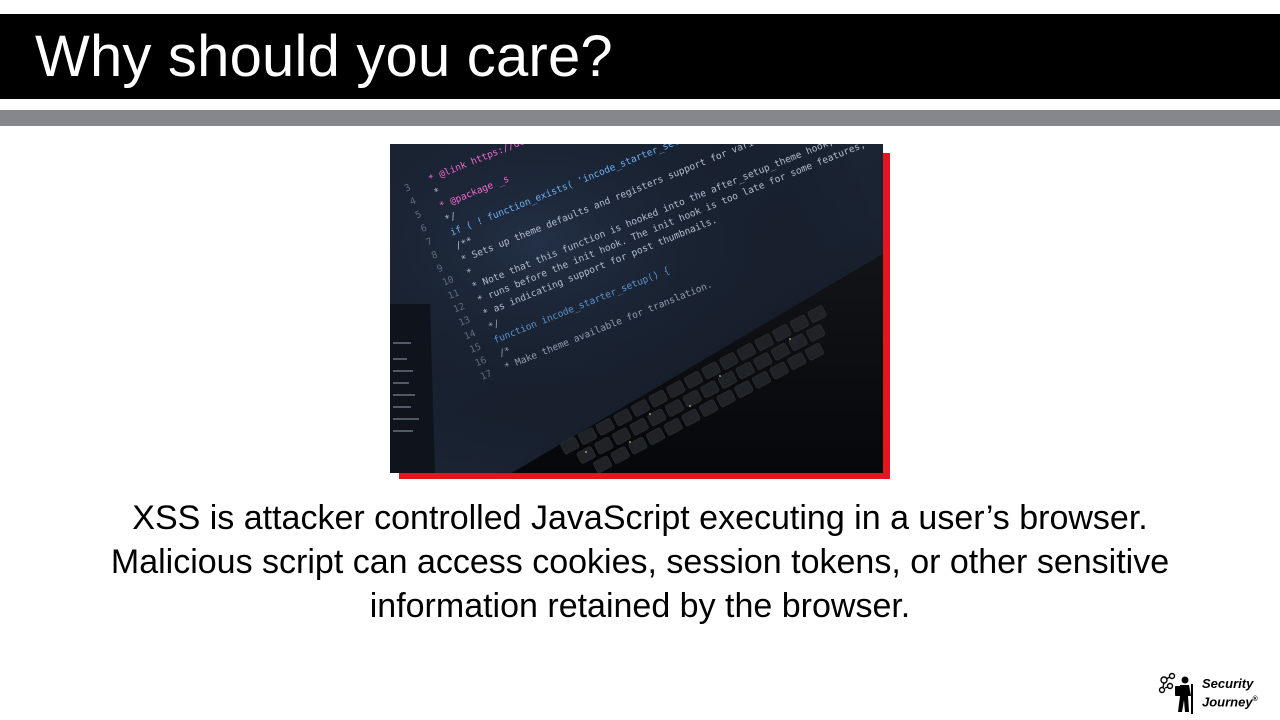 The image size is (1280, 720). What do you see at coordinates (1175, 693) in the screenshot?
I see `hiker-network-icon` at bounding box center [1175, 693].